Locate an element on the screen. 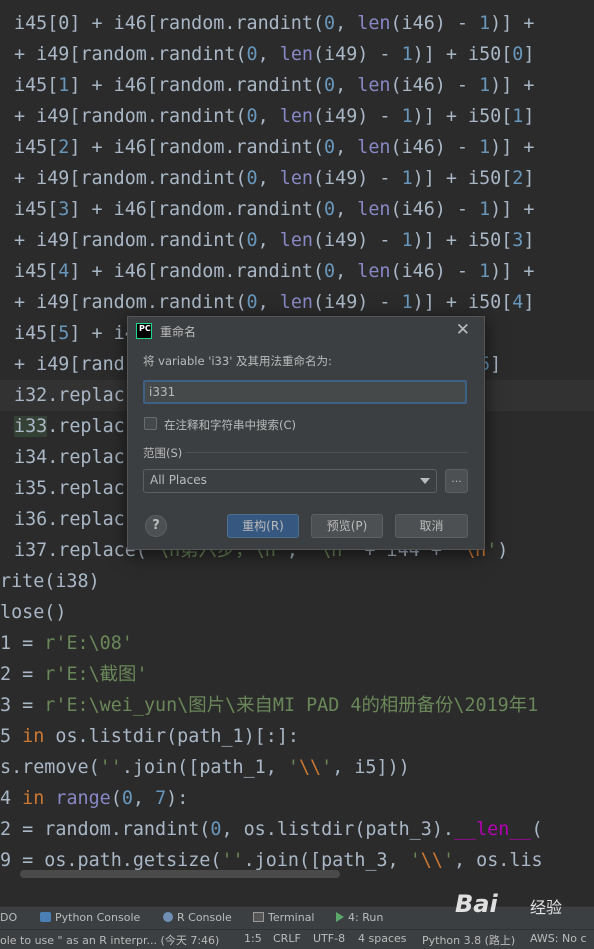 The width and height of the screenshot is (594, 949). caret-position: 1:5 is located at coordinates (253, 938).